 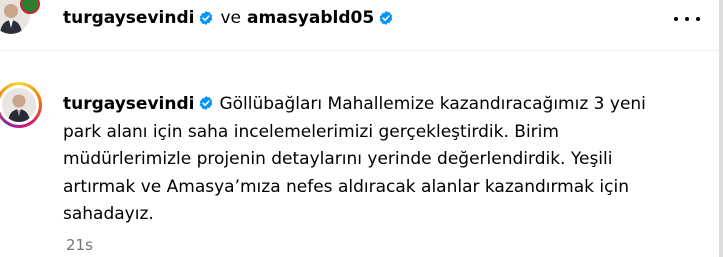 I want to click on more-options-button, so click(x=687, y=19).